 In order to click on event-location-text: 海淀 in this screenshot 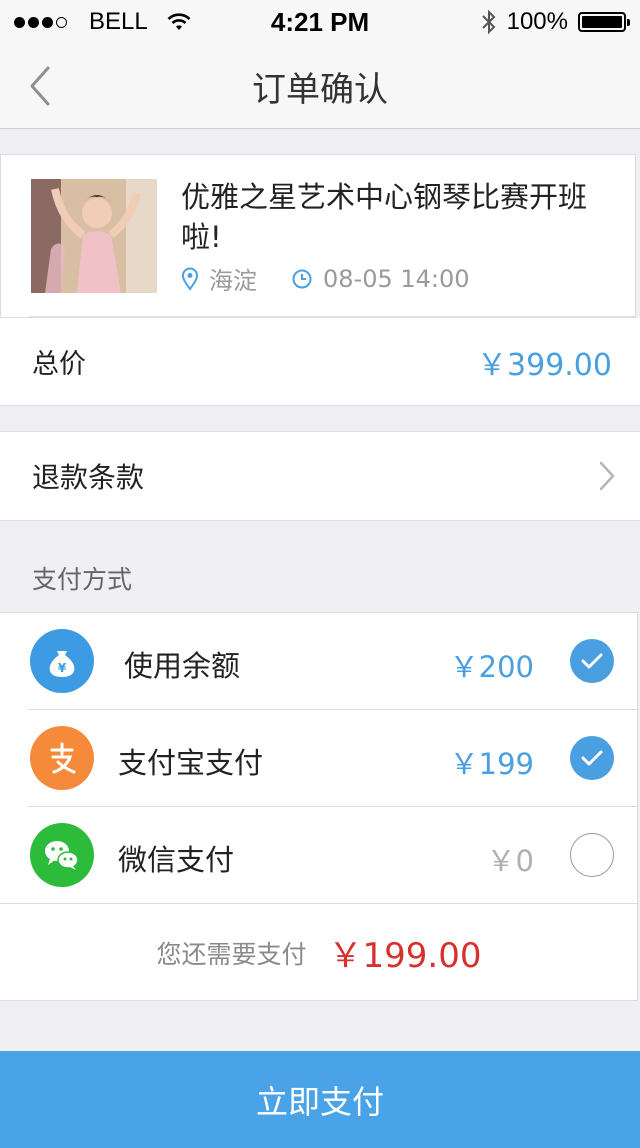, I will do `click(233, 281)`.